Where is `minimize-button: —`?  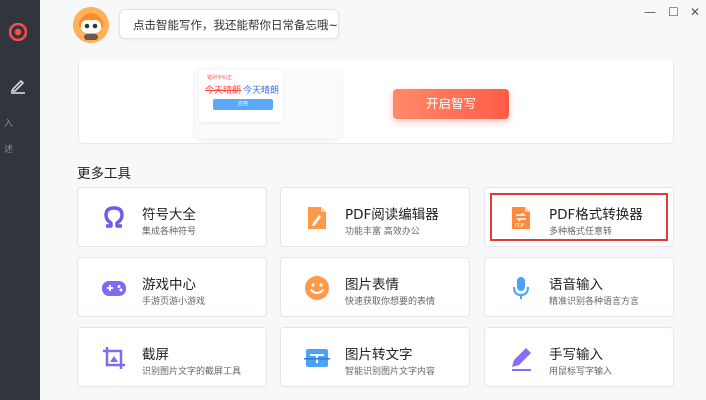 minimize-button: — is located at coordinates (650, 12).